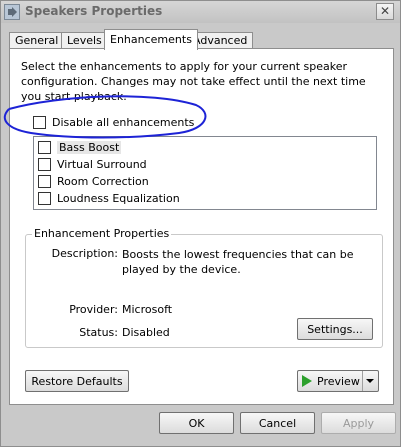 The image size is (401, 447). What do you see at coordinates (200, 12) in the screenshot?
I see `title-bar: Speakers Properties ✕` at bounding box center [200, 12].